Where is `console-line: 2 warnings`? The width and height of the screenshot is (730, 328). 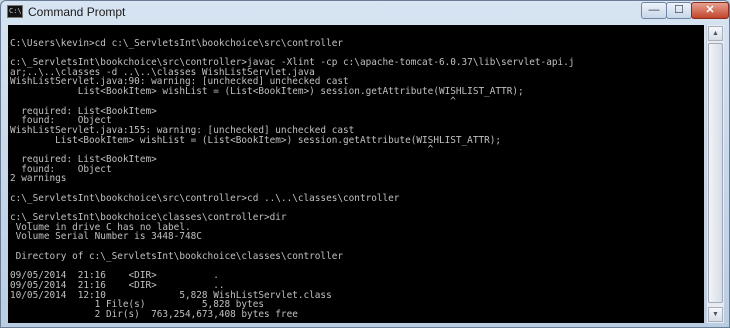 console-line: 2 warnings is located at coordinates (38, 179).